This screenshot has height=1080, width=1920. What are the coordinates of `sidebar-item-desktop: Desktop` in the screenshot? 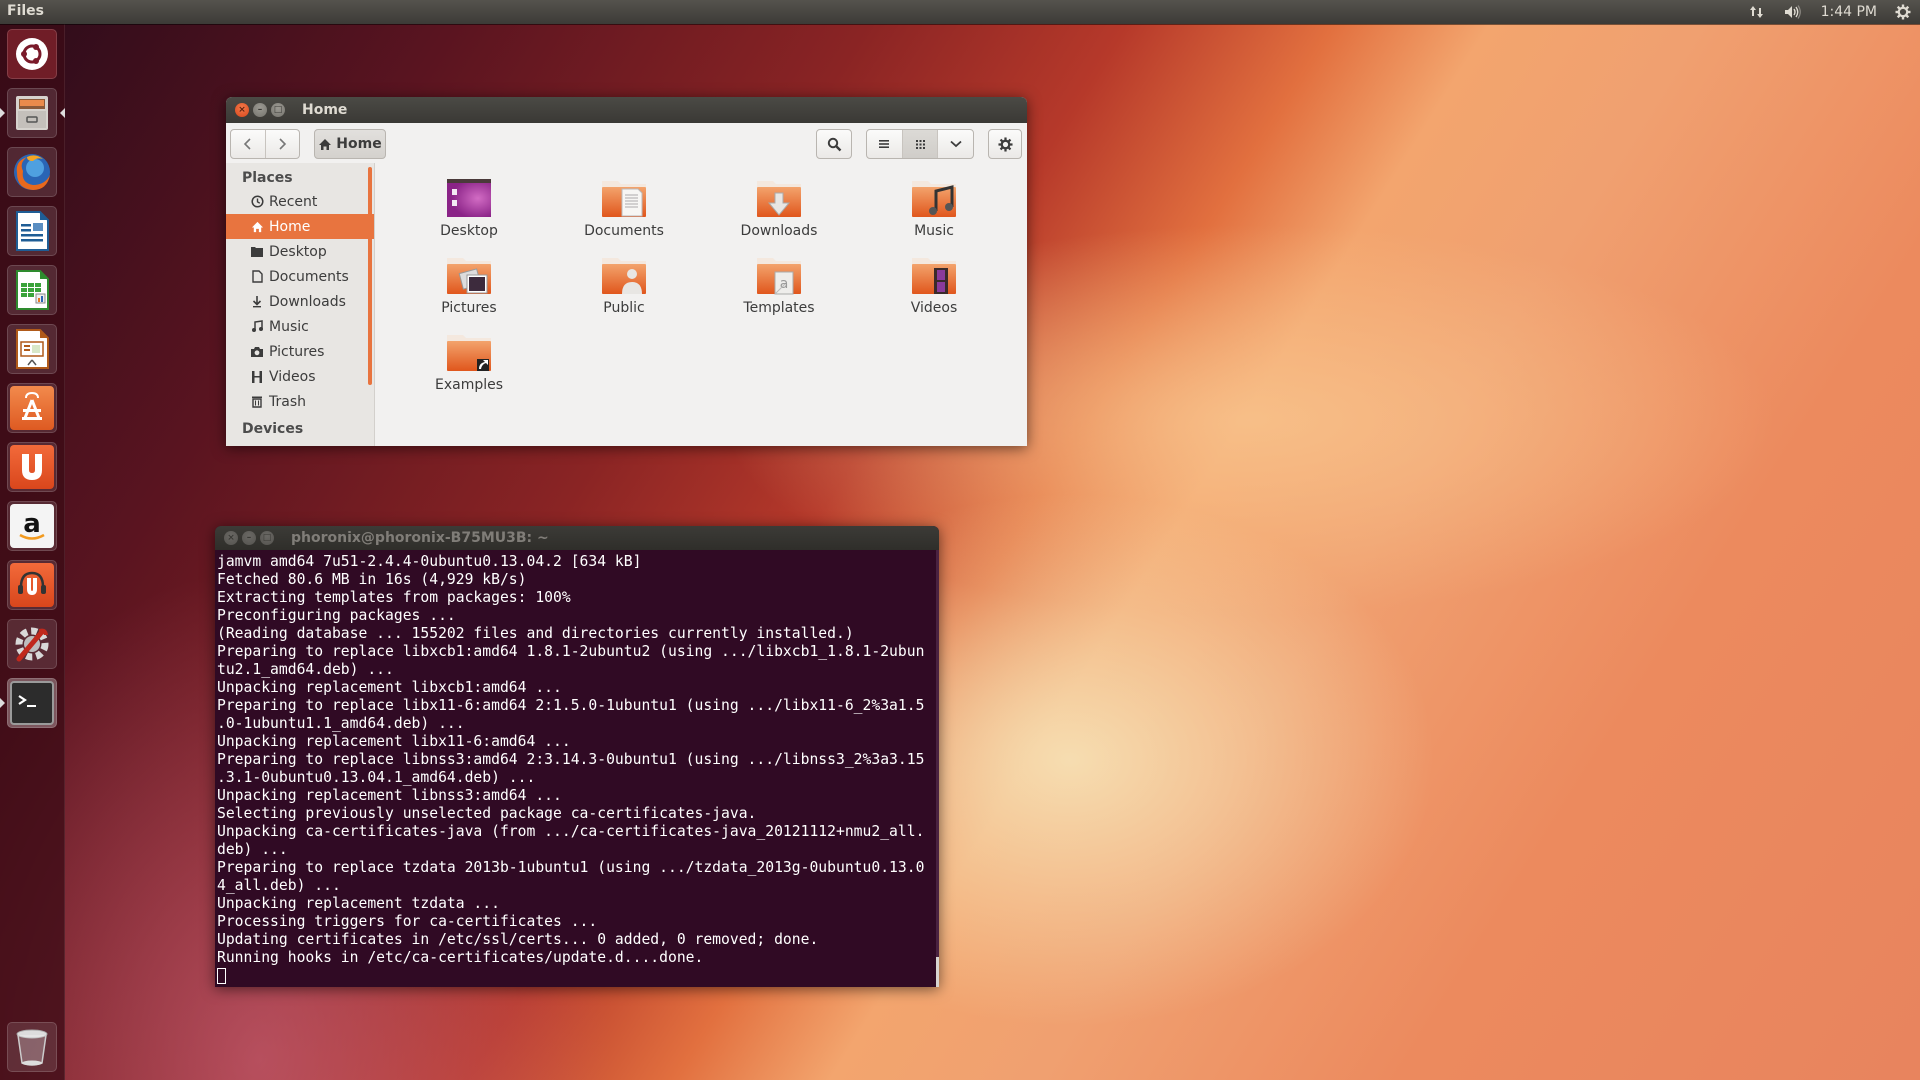 It's located at (300, 251).